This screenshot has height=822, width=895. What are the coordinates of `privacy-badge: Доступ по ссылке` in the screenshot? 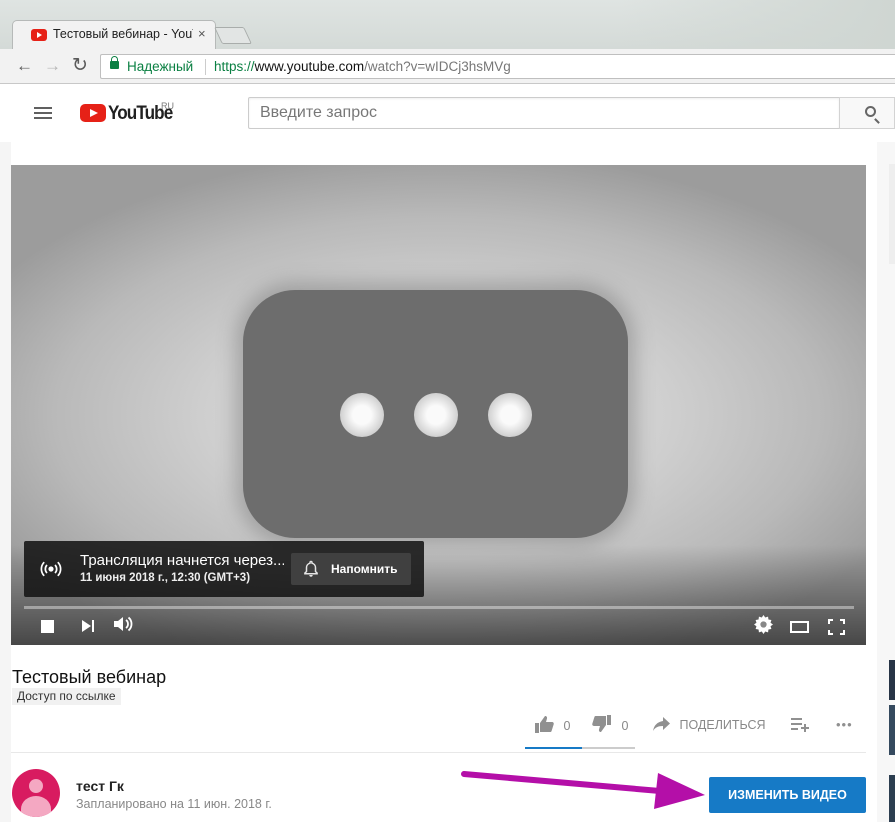 It's located at (66, 696).